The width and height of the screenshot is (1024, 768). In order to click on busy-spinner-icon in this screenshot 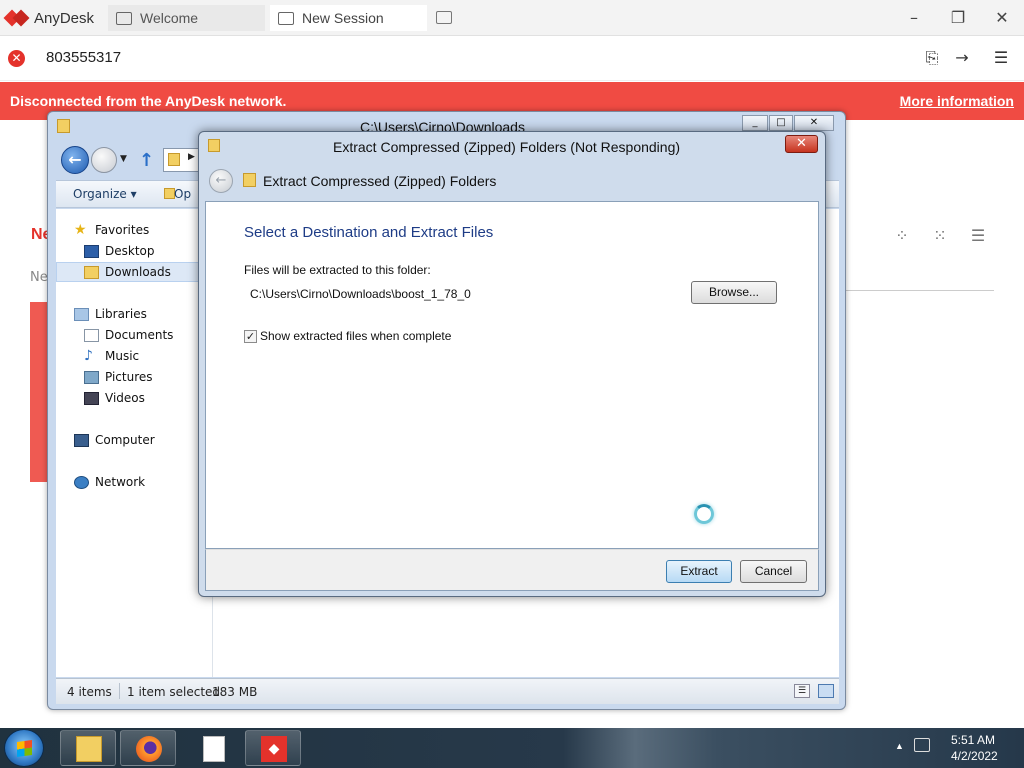, I will do `click(704, 514)`.